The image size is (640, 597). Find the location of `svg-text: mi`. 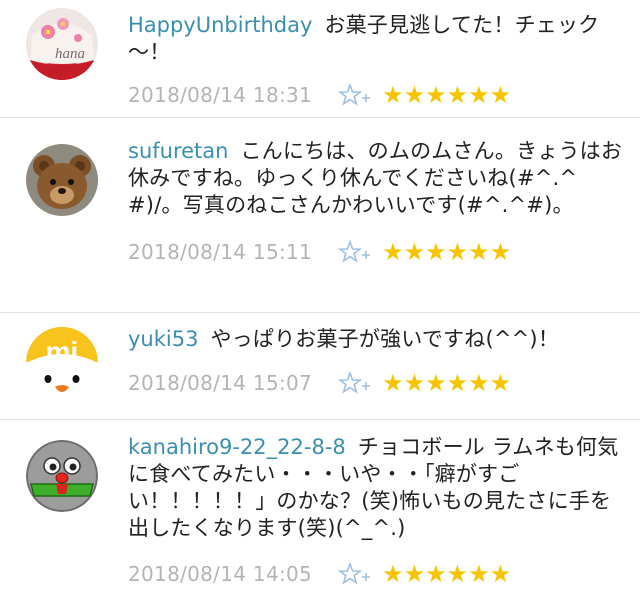

svg-text: mi is located at coordinates (62, 351).